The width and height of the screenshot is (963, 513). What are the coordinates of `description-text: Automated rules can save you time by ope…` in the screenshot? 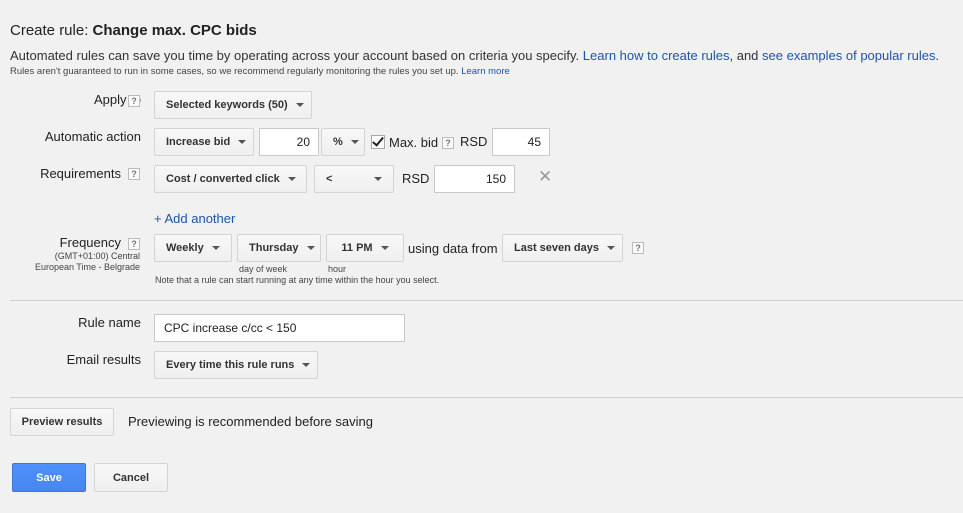 It's located at (295, 55).